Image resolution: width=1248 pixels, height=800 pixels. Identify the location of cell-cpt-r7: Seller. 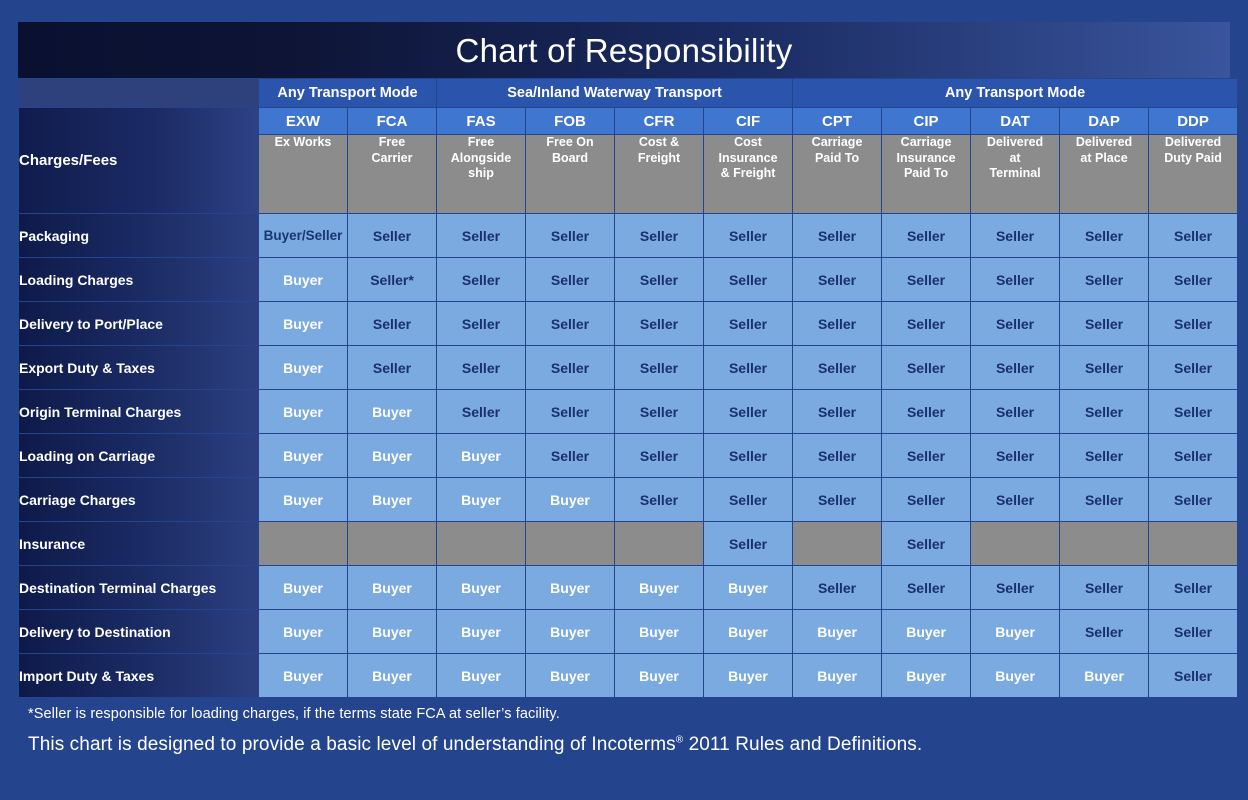
(837, 499).